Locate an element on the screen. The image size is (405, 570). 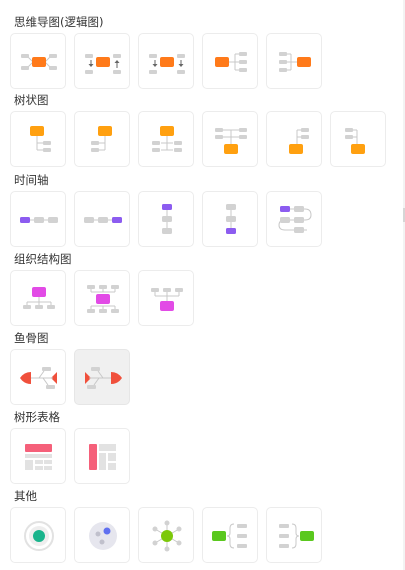
org-chart-middle-icon is located at coordinates (103, 299).